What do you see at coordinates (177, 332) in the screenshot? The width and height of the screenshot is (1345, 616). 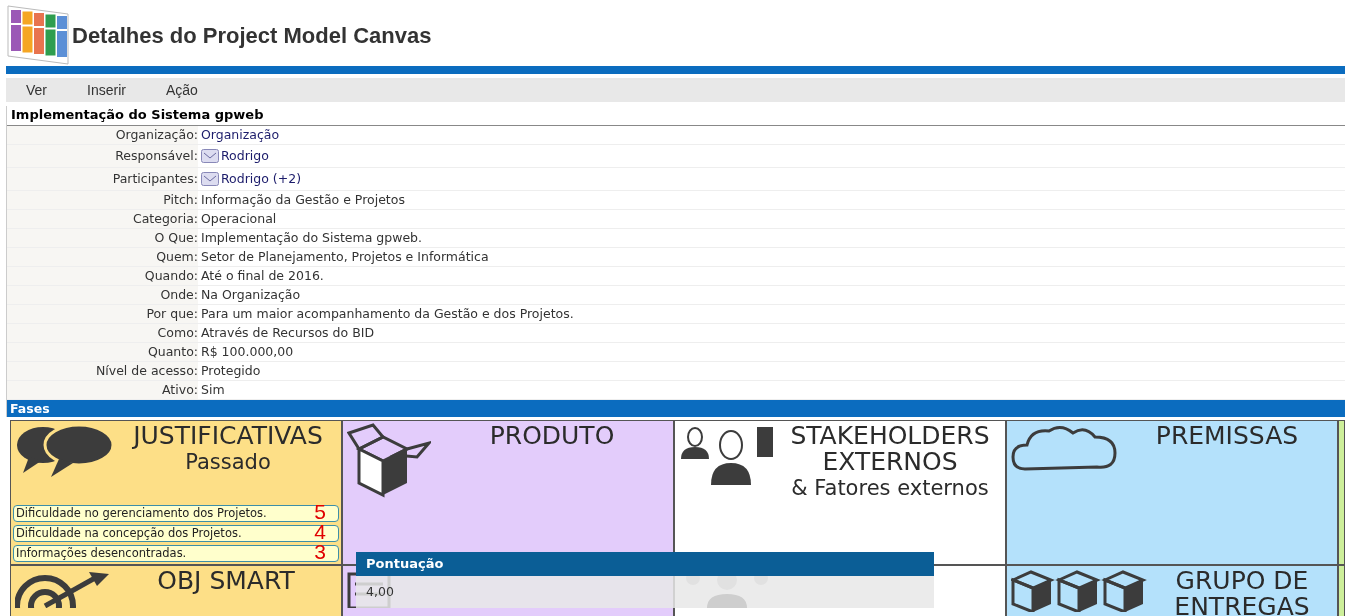 I see `field-label: Como:` at bounding box center [177, 332].